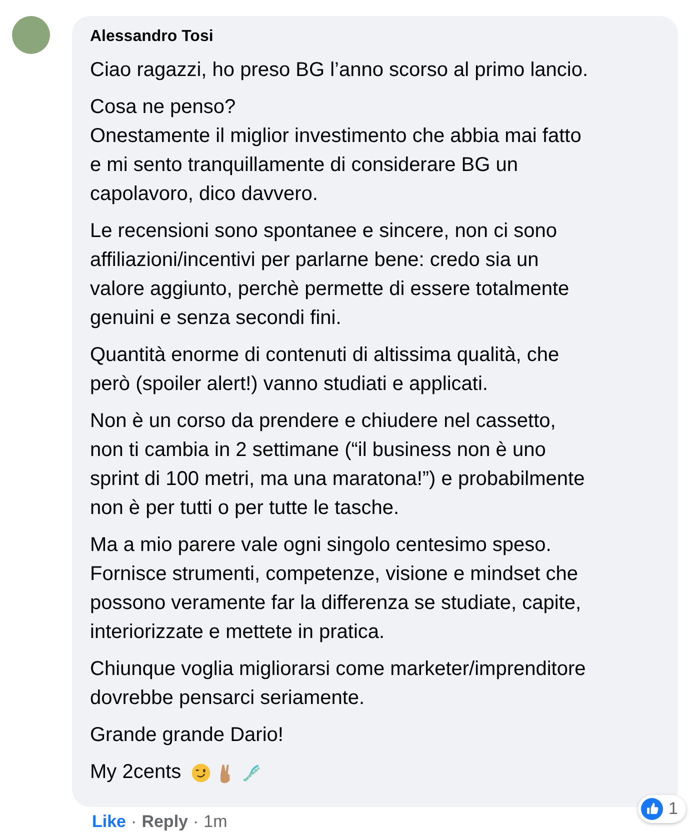 The width and height of the screenshot is (696, 838). Describe the element at coordinates (136, 772) in the screenshot. I see `comment-text: My 2cents` at that location.